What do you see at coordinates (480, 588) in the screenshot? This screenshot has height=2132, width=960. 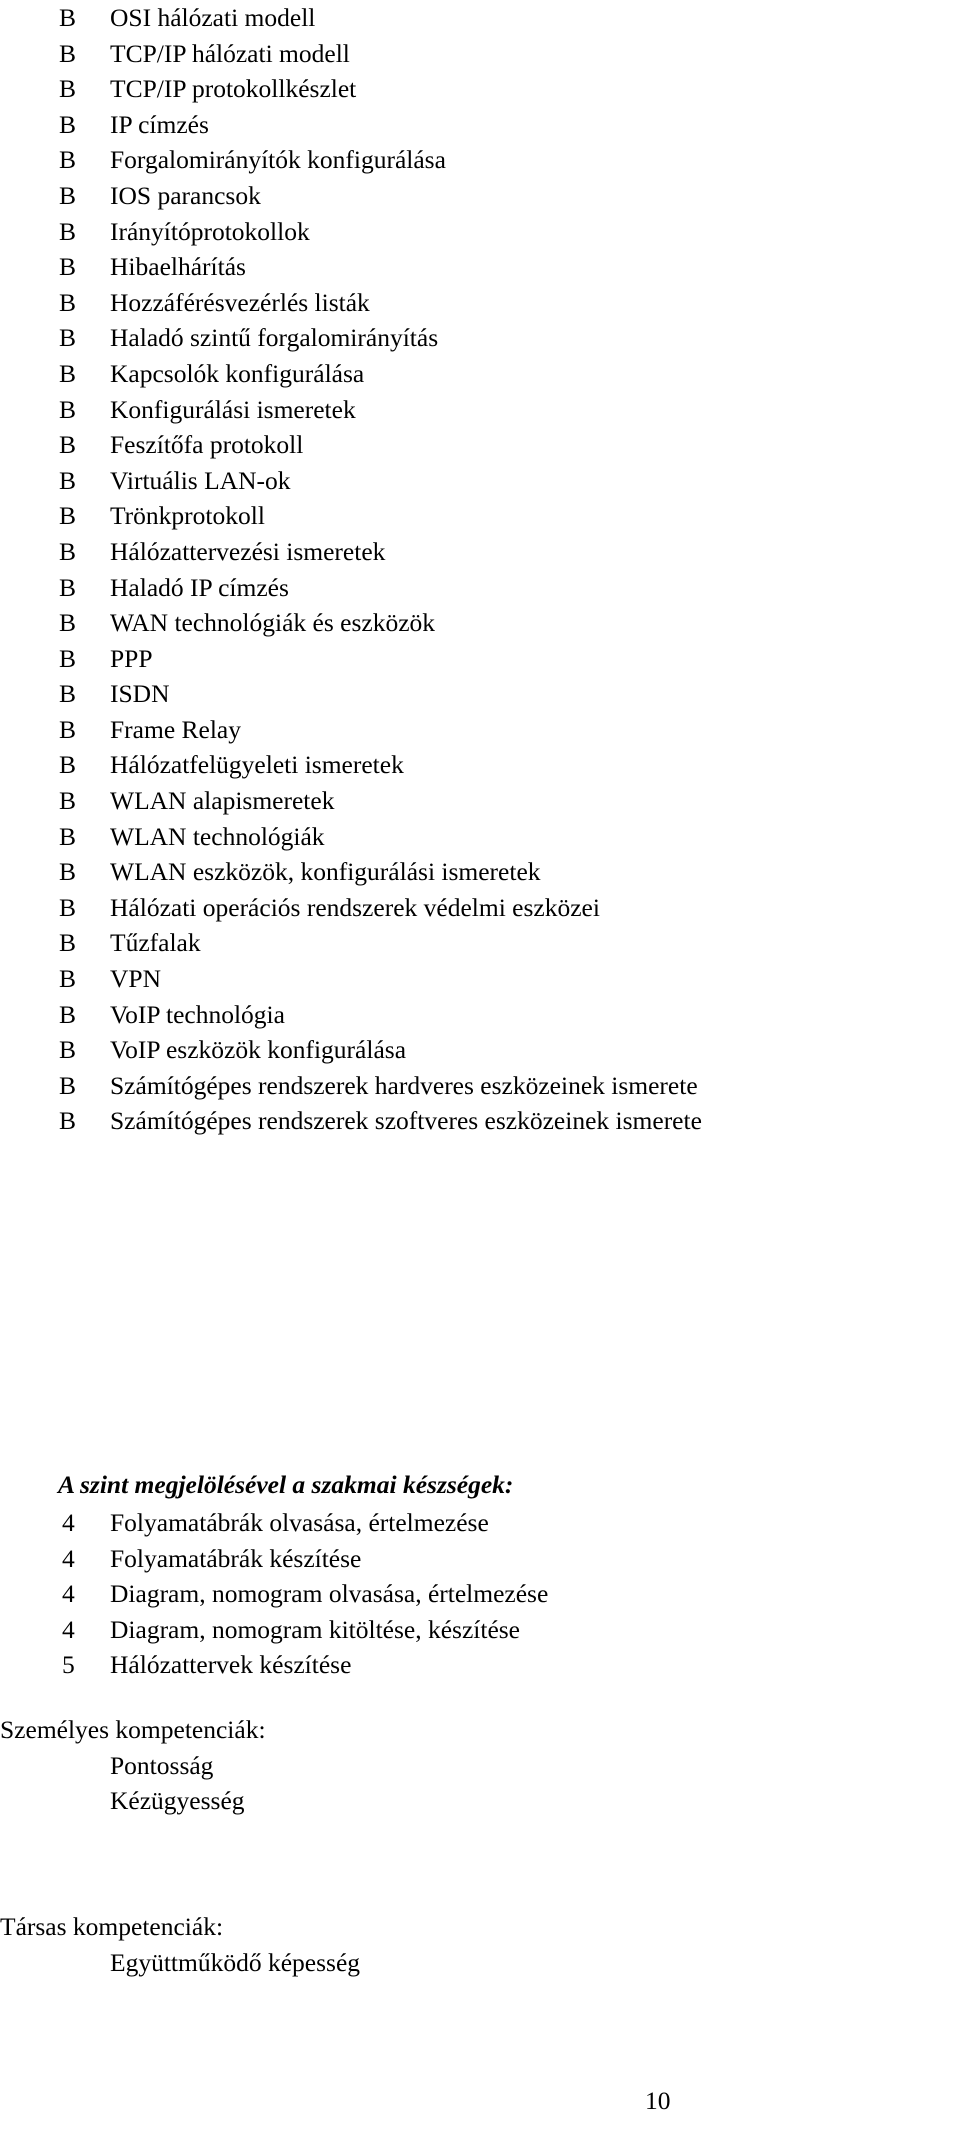 I see `knowledge-list-item: B Haladó IP címzés` at bounding box center [480, 588].